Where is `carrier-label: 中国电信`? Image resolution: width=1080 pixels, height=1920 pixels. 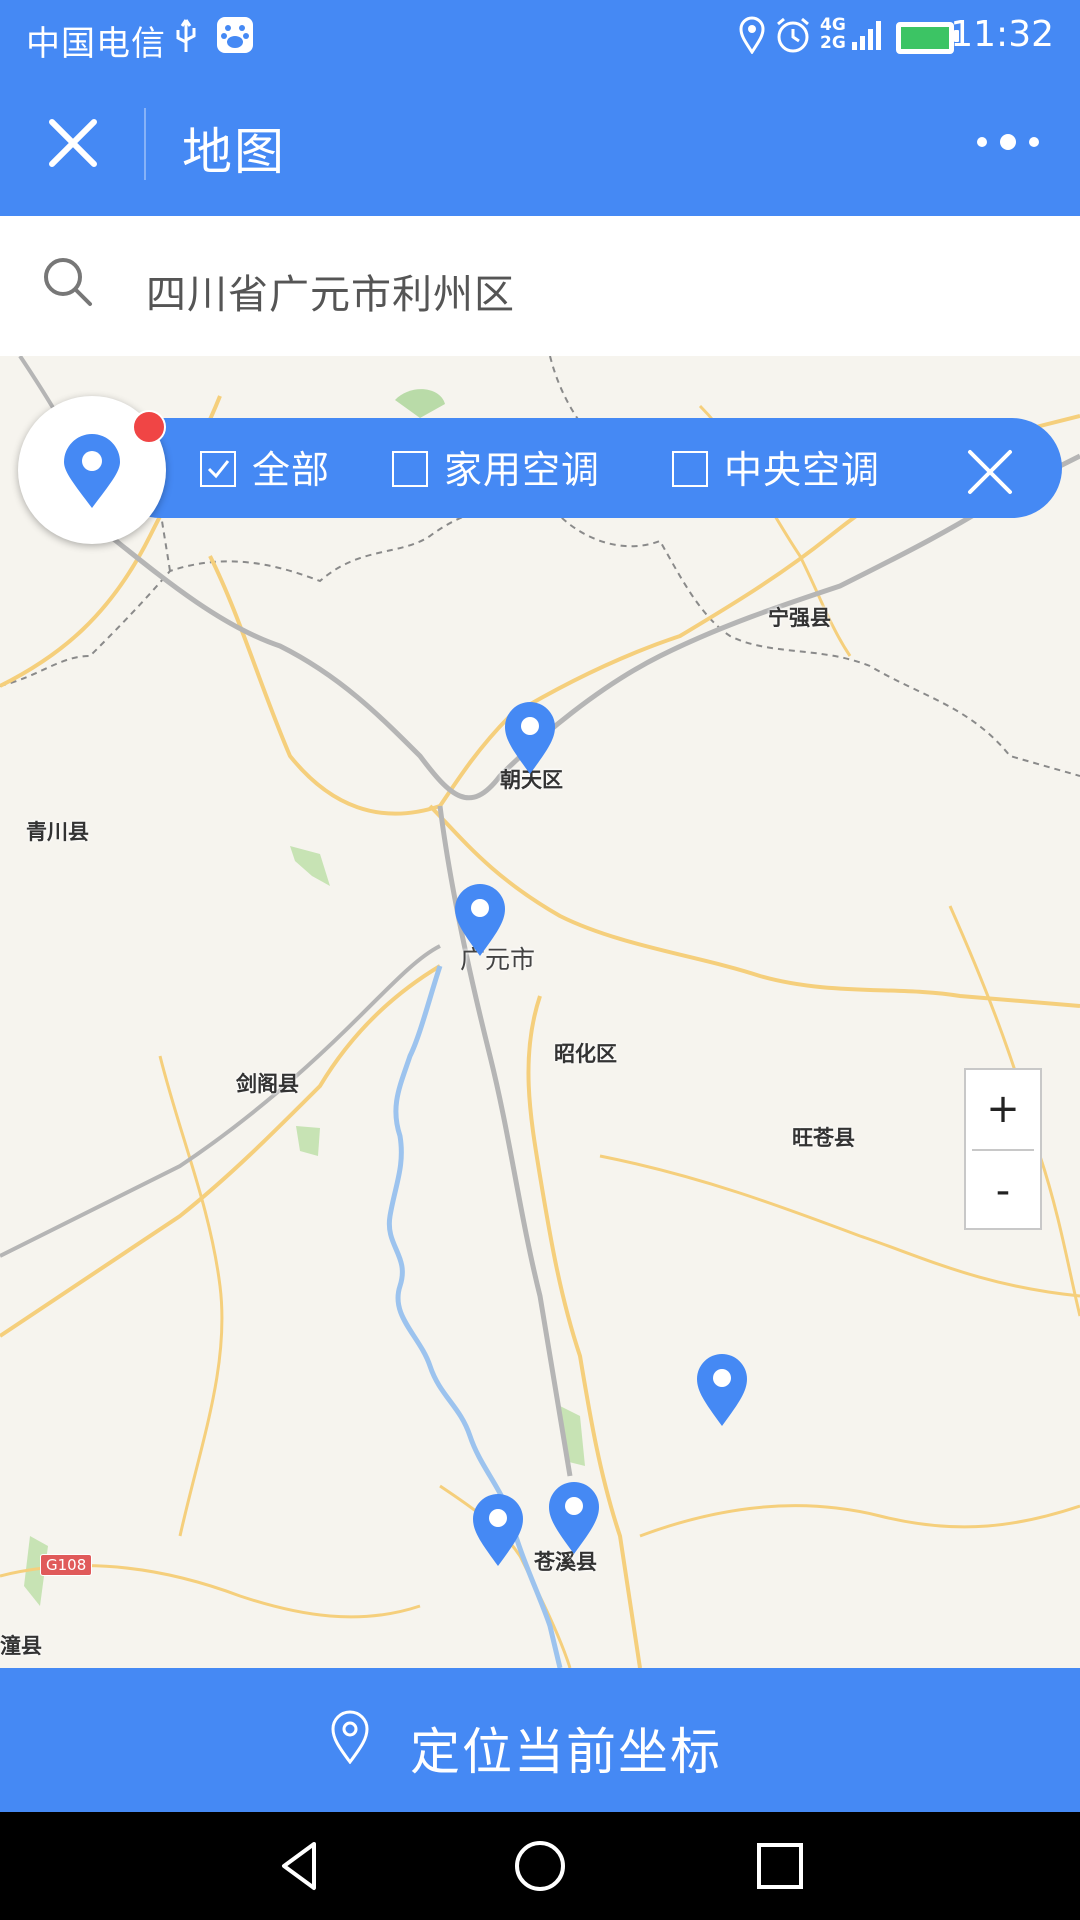
carrier-label: 中国电信 is located at coordinates (96, 44).